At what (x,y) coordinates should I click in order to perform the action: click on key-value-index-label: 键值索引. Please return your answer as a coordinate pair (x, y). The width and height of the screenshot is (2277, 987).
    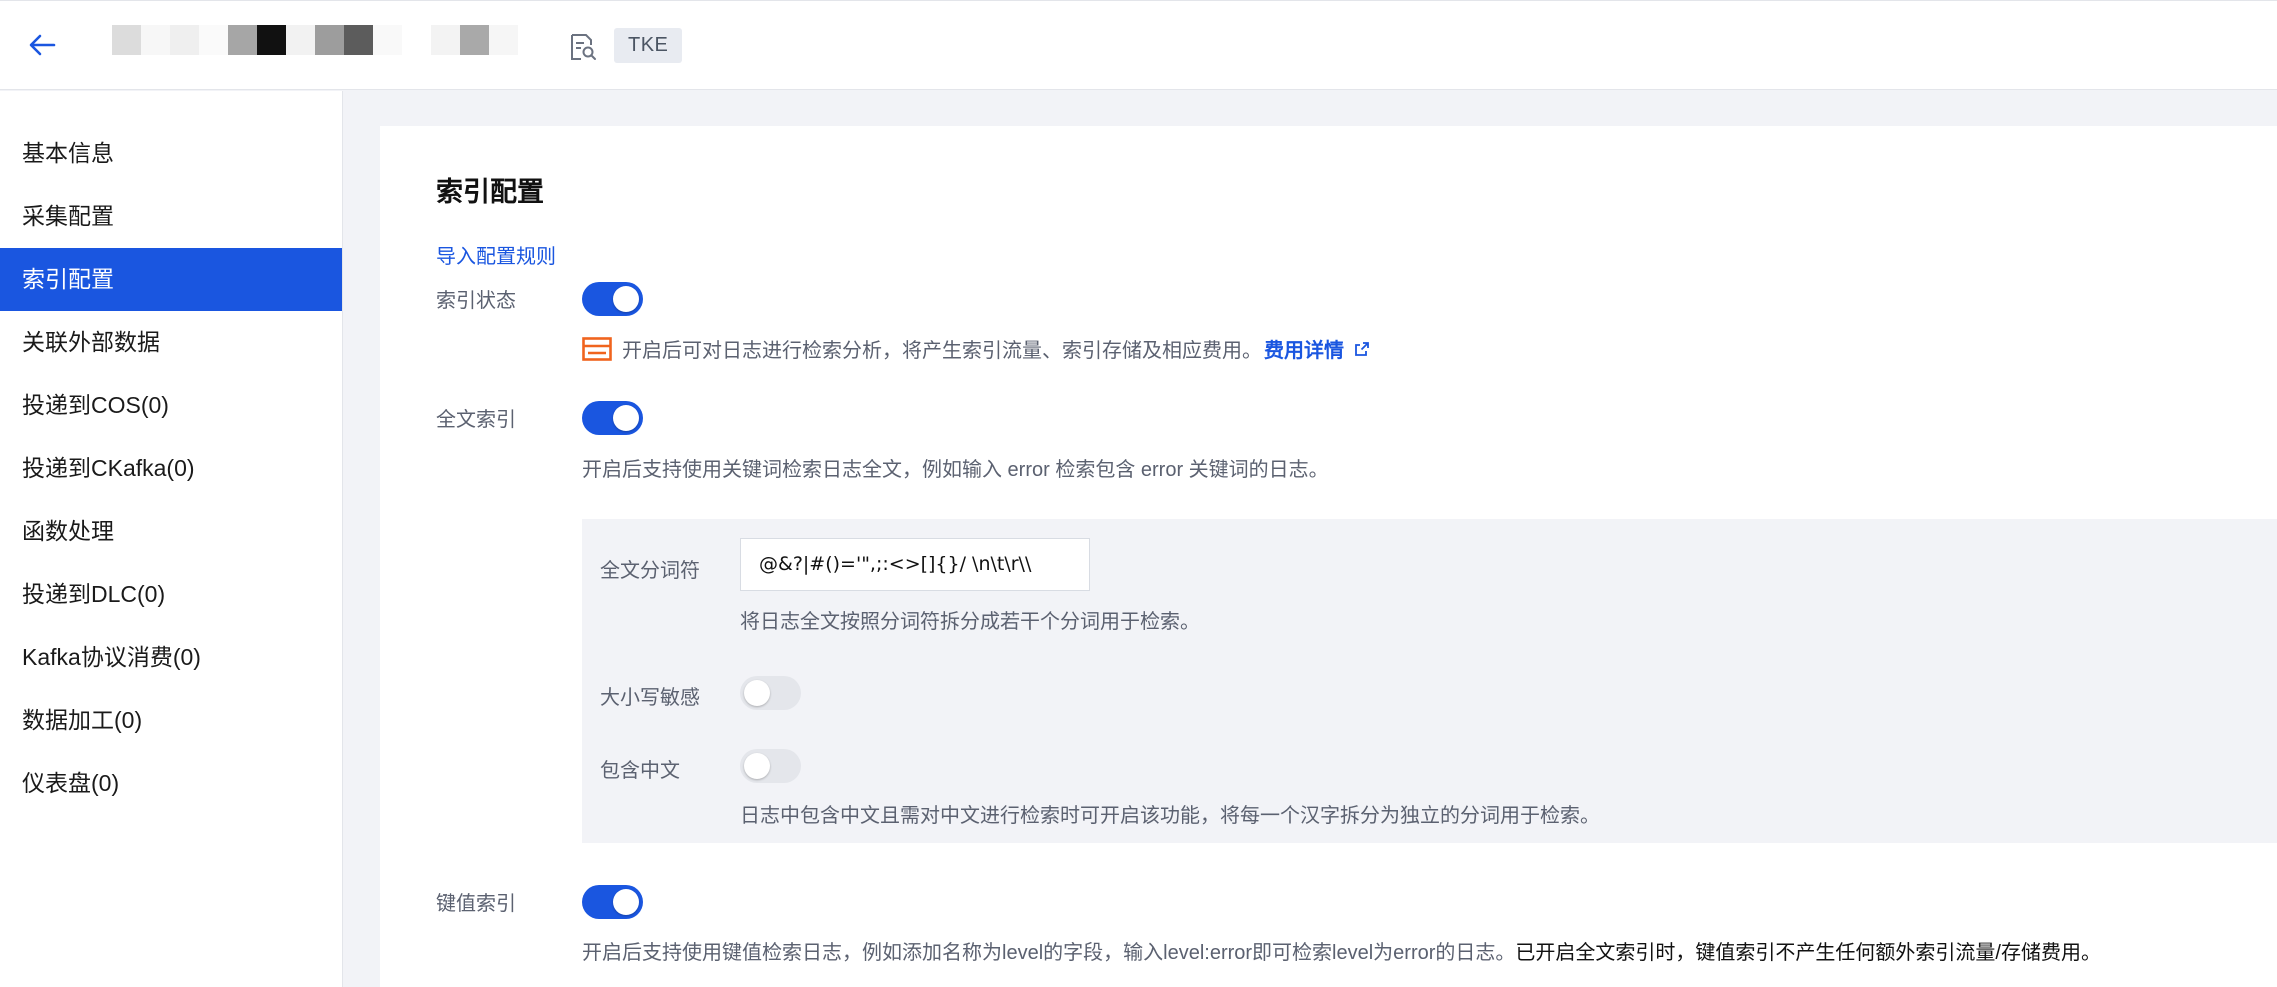
    Looking at the image, I should click on (476, 904).